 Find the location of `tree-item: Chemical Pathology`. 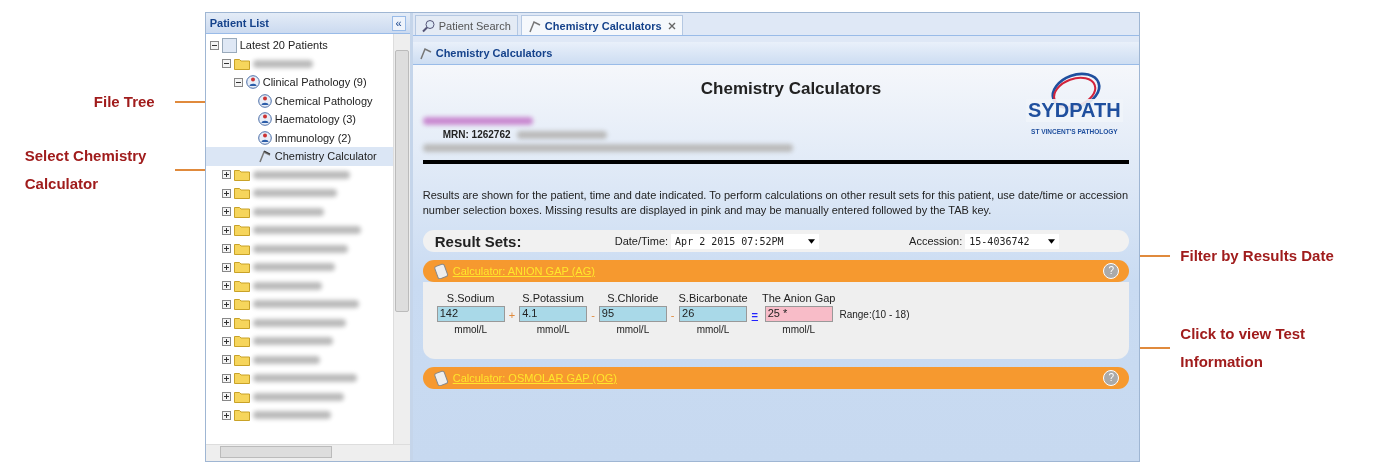

tree-item: Chemical Pathology is located at coordinates (323, 100).